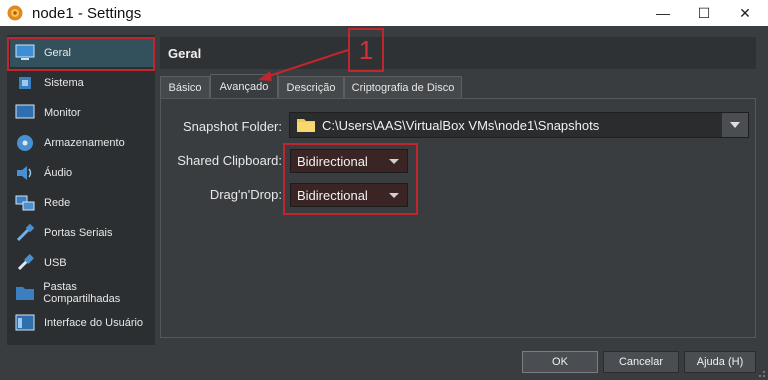  What do you see at coordinates (560, 362) in the screenshot?
I see `ok-button: OK` at bounding box center [560, 362].